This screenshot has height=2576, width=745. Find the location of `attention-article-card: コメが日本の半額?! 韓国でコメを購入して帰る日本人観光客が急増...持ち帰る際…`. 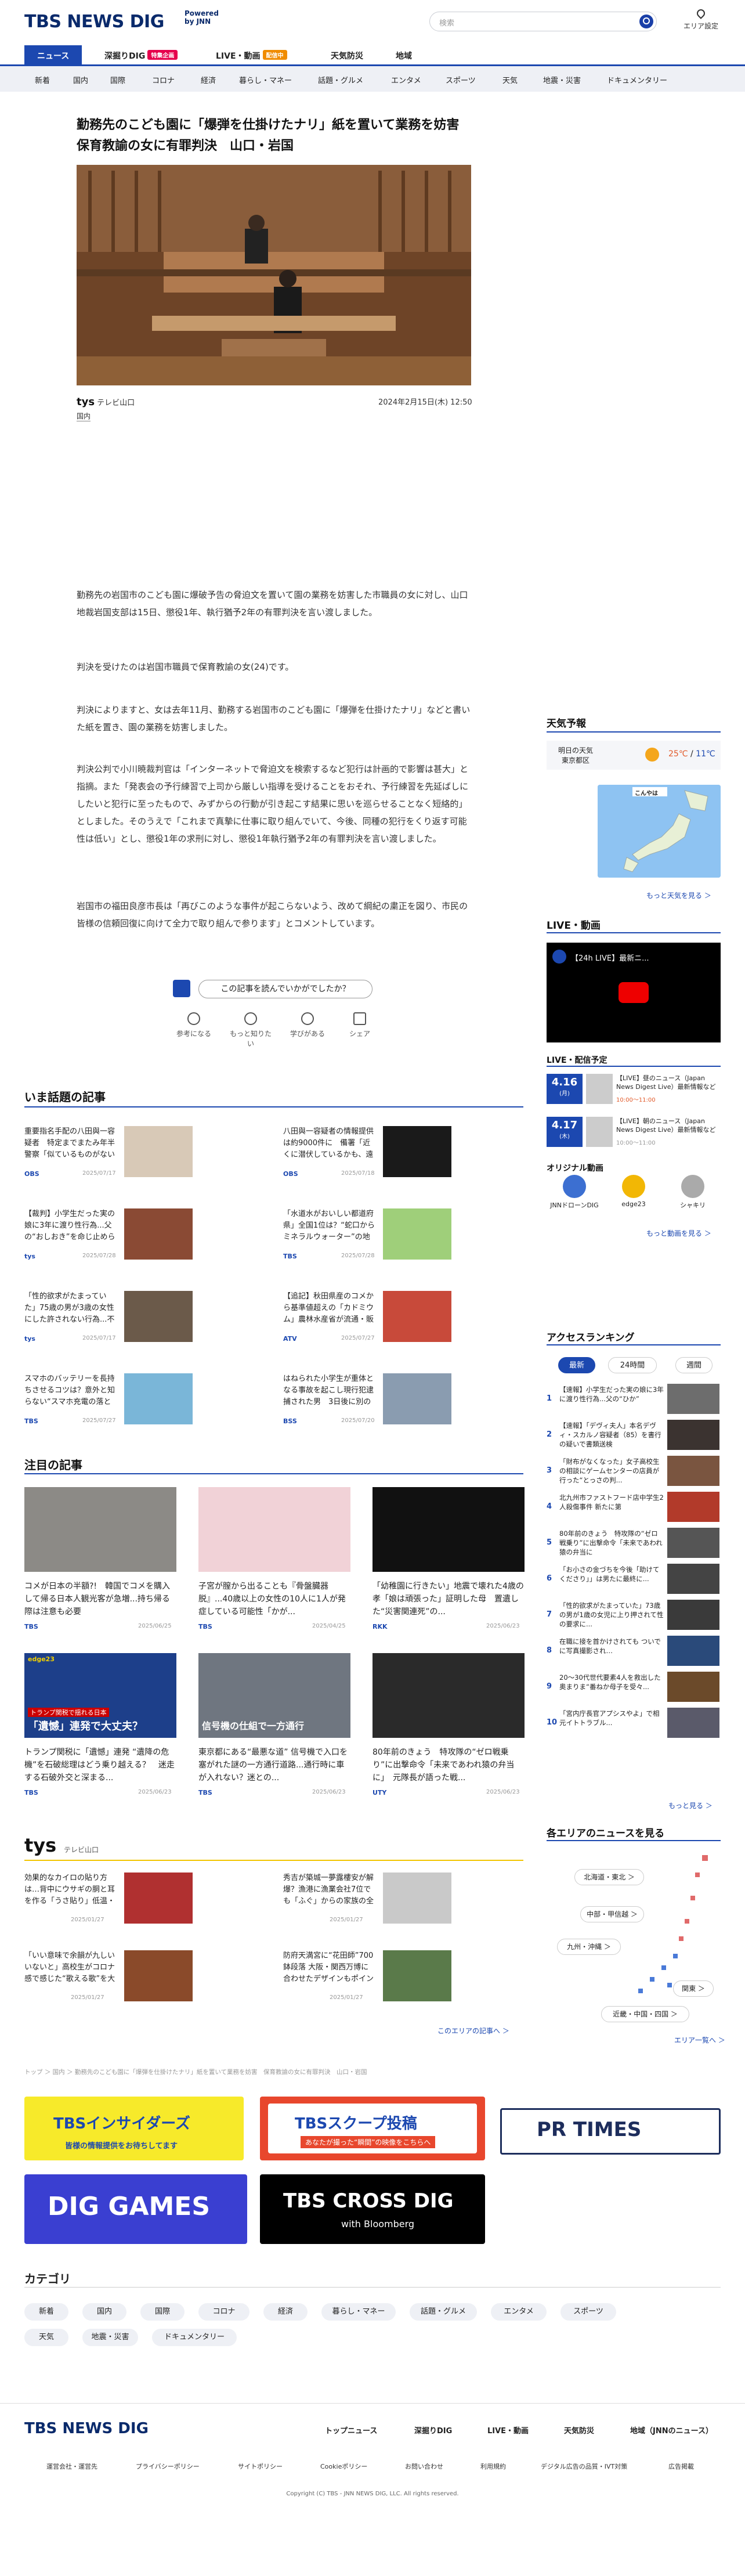

attention-article-card: コメが日本の半額?! 韓国でコメを購入して帰る日本人観光客が急増...持ち帰る際… is located at coordinates (100, 1566).